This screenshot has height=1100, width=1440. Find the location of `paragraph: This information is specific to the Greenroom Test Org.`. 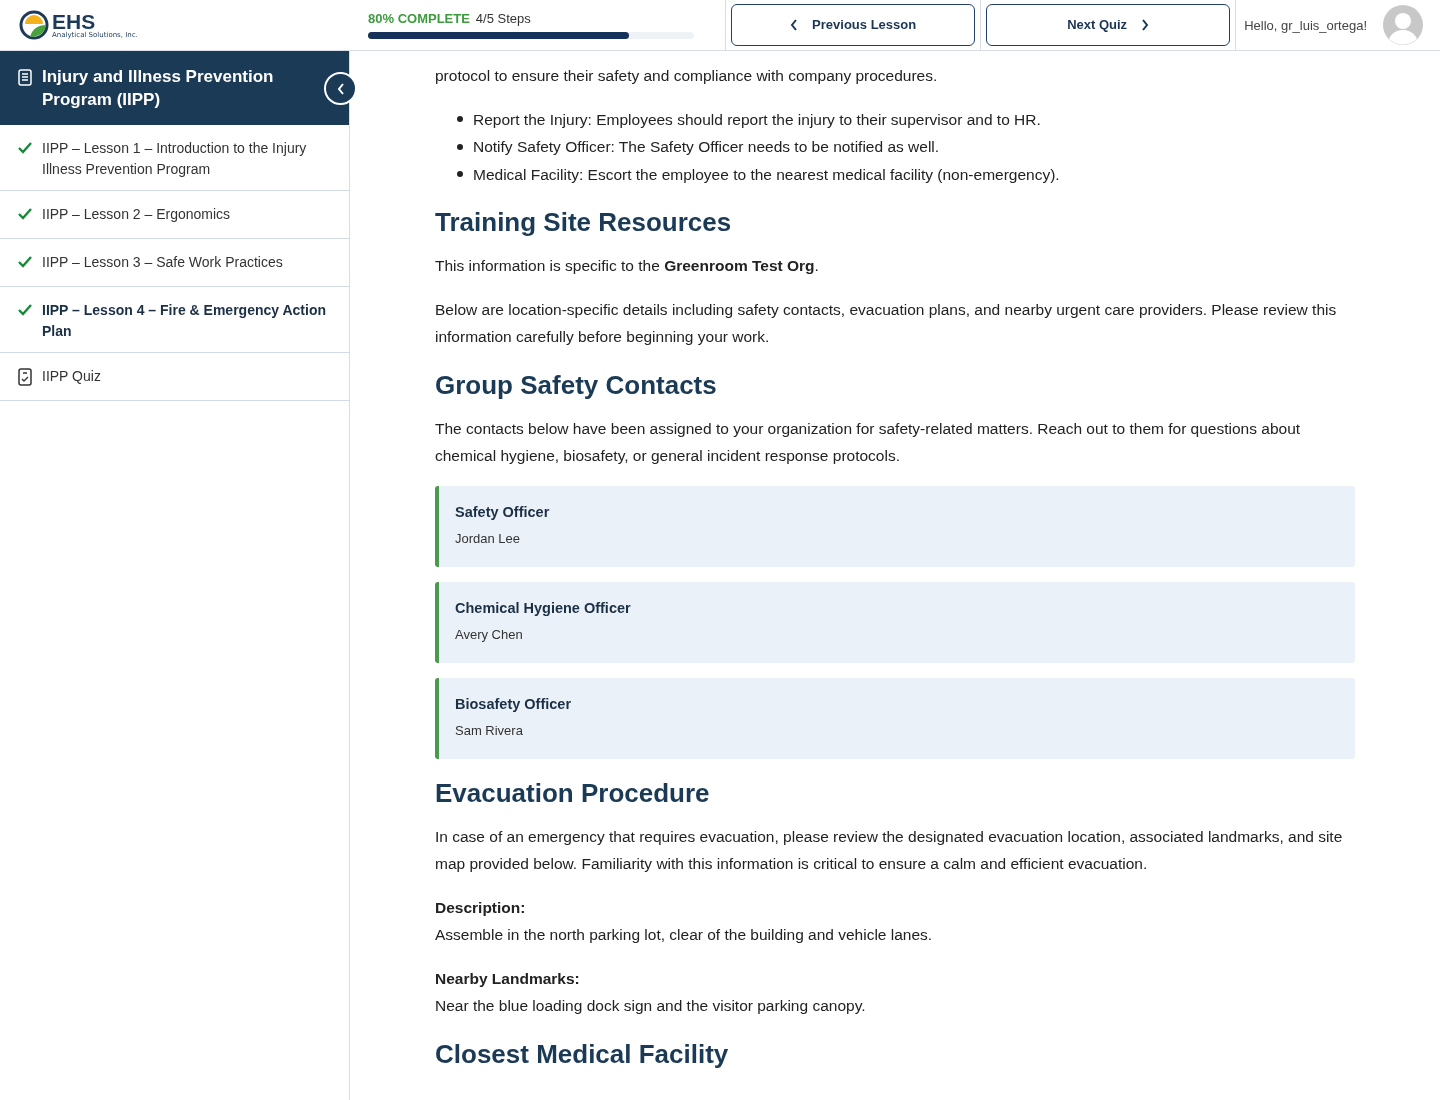

paragraph: This information is specific to the Greenroom Test Org. is located at coordinates (627, 266).